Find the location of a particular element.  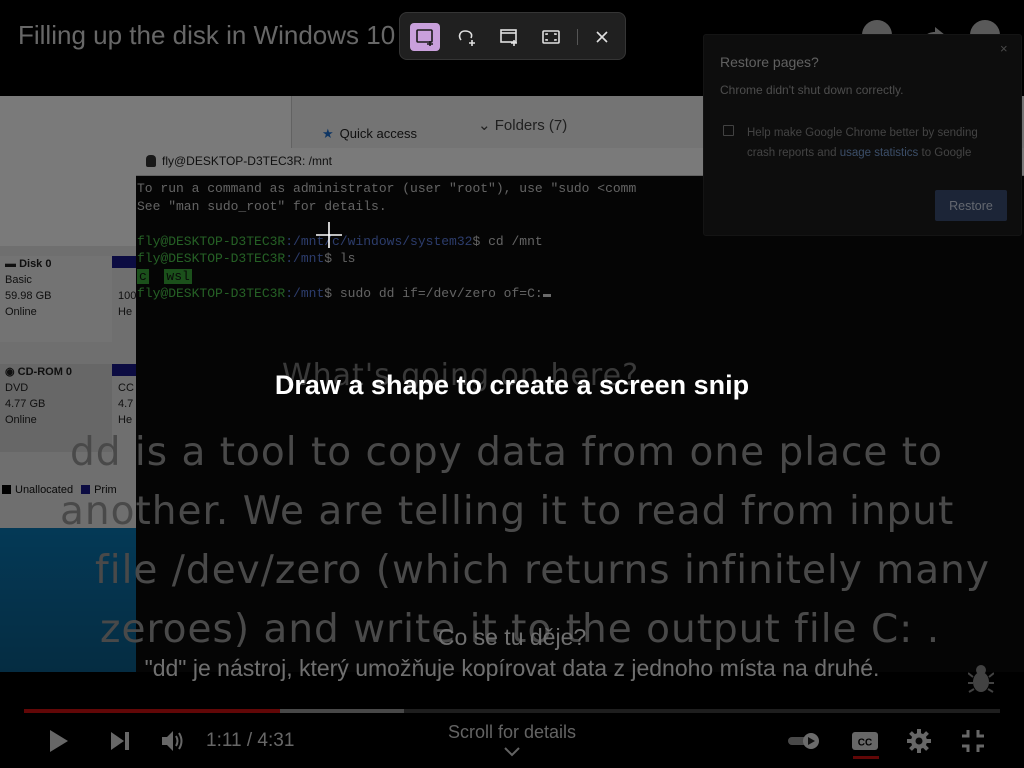

snip-instruction: Draw a shape to create a screen snip is located at coordinates (512, 385).